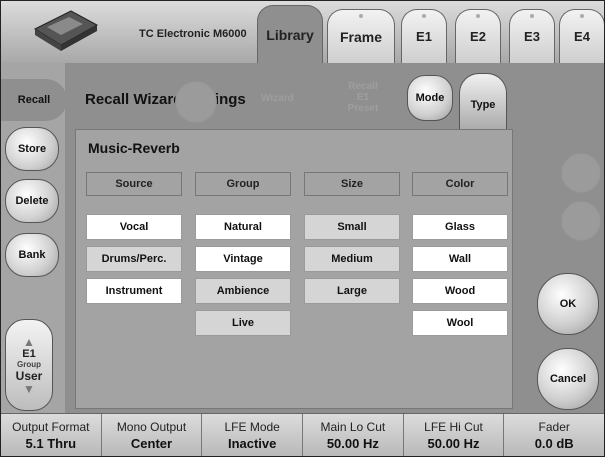  What do you see at coordinates (353, 427) in the screenshot?
I see `status-label: Main Lo Cut` at bounding box center [353, 427].